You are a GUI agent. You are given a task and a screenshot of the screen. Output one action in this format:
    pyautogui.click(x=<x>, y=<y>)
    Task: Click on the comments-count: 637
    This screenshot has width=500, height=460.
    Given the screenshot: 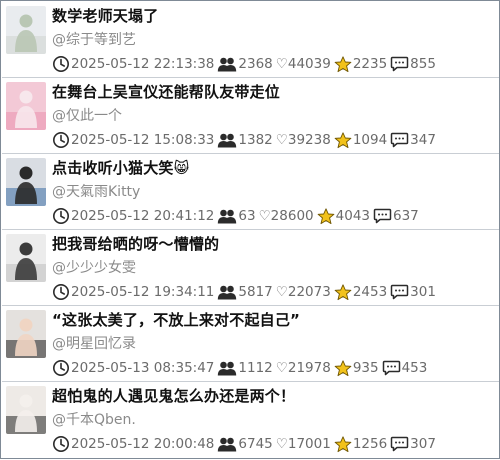 What is the action you would take?
    pyautogui.click(x=406, y=216)
    